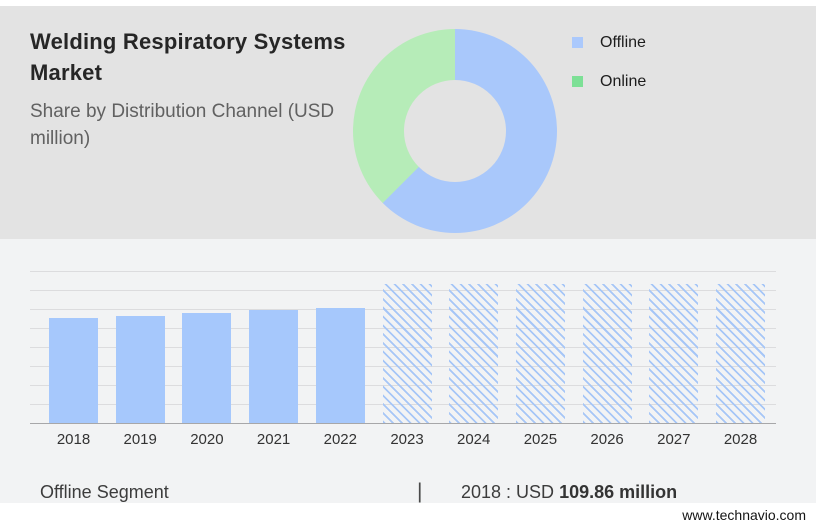  I want to click on bar-2018, so click(73, 370).